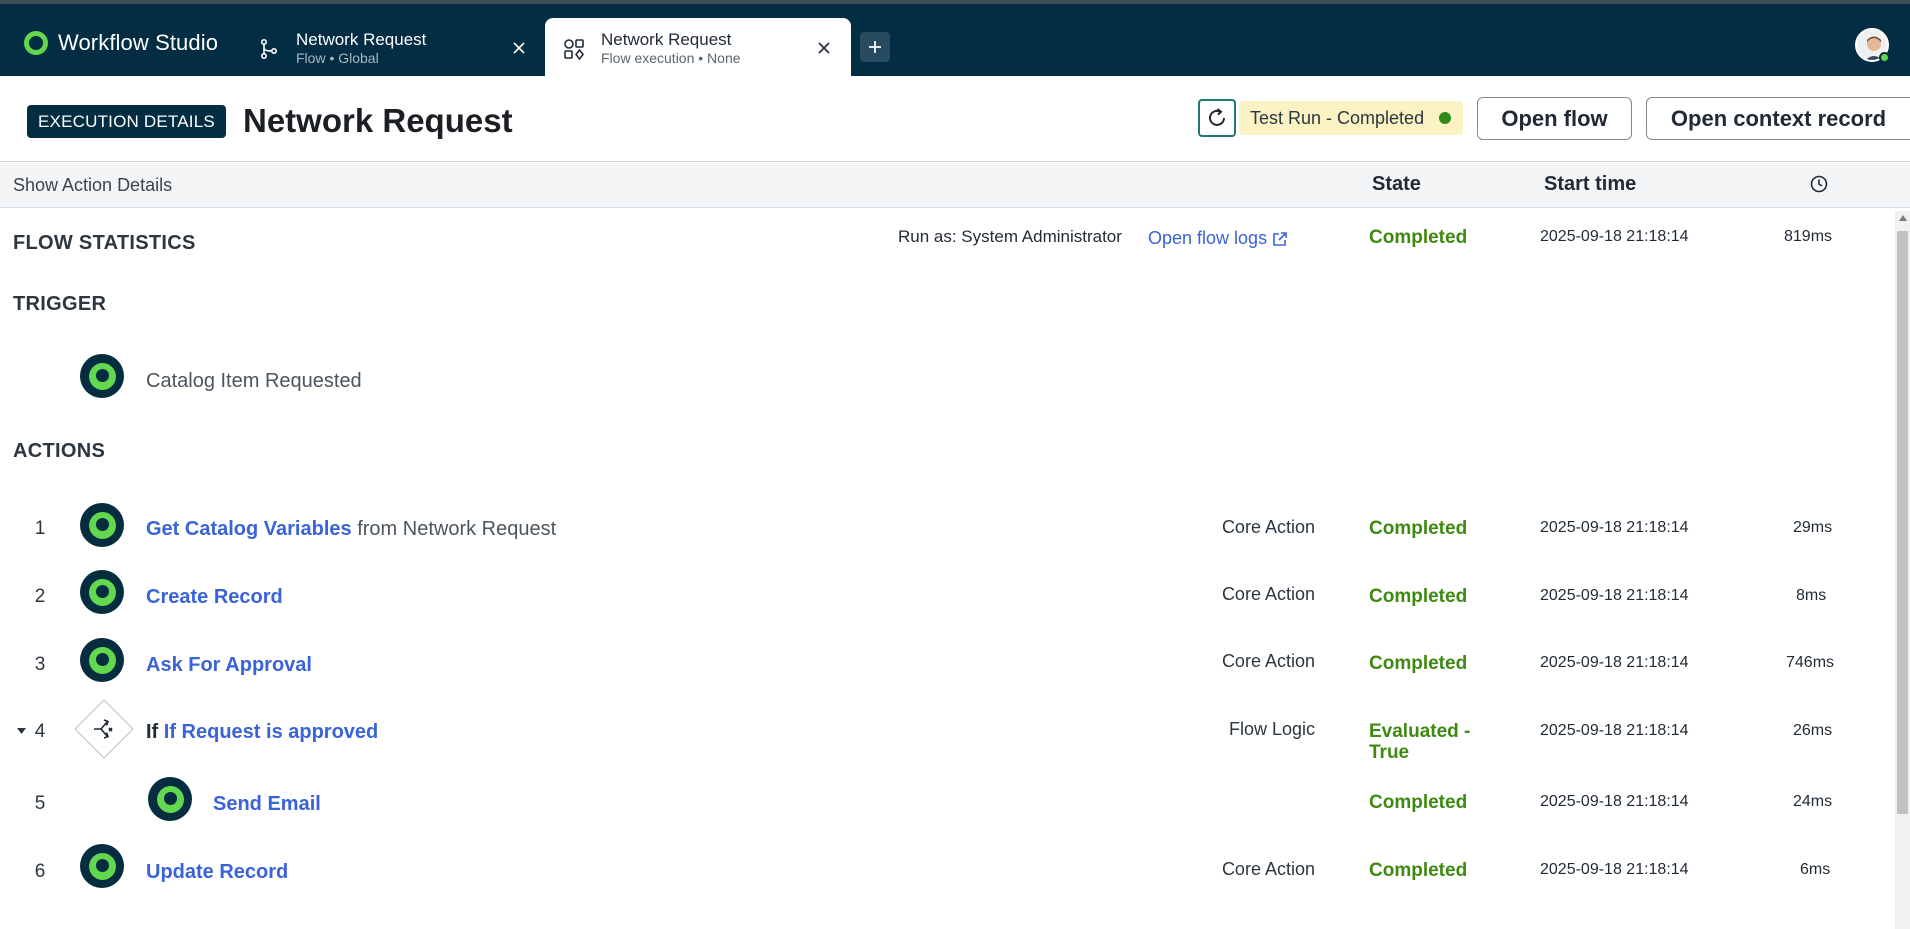 The image size is (1910, 929). I want to click on actions-heading: ACTIONS, so click(59, 451).